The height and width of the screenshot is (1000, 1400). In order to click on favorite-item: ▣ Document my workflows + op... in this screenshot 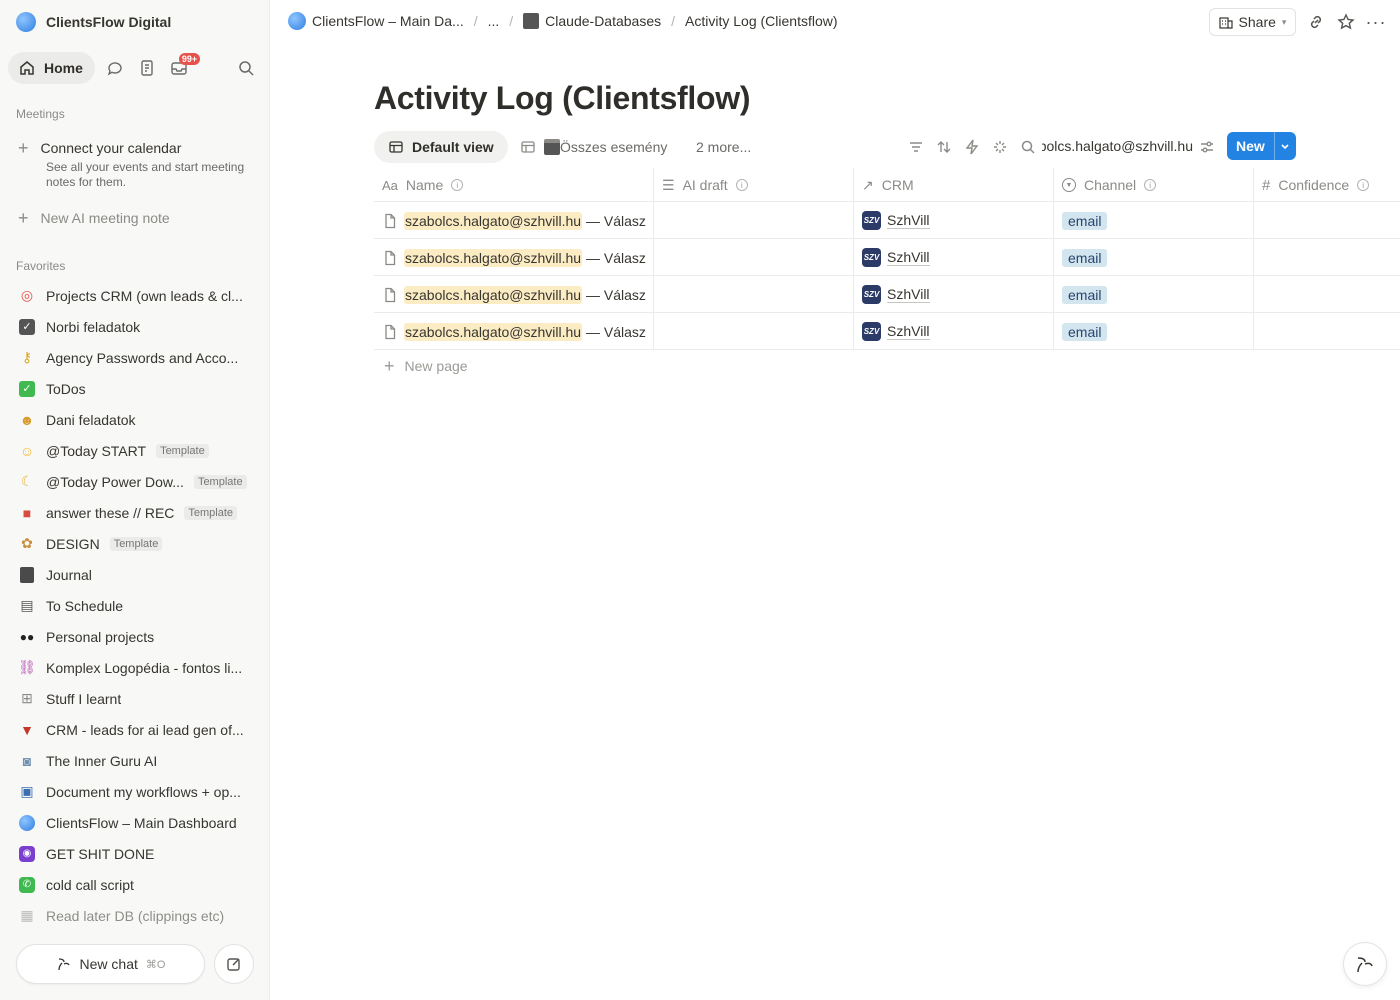, I will do `click(140, 791)`.